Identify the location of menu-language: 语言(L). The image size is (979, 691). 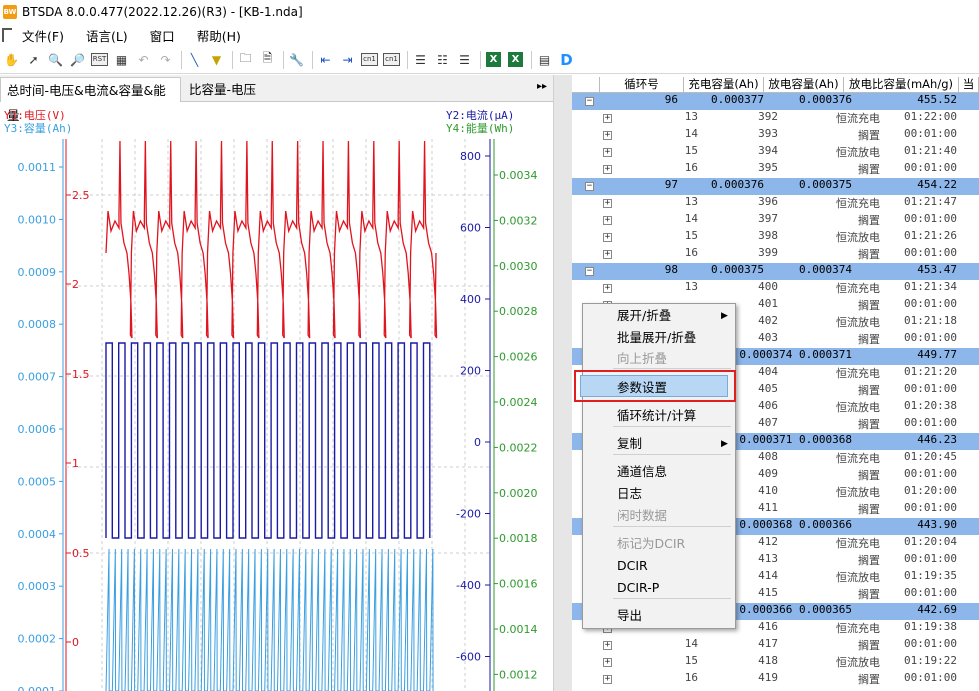
(107, 35).